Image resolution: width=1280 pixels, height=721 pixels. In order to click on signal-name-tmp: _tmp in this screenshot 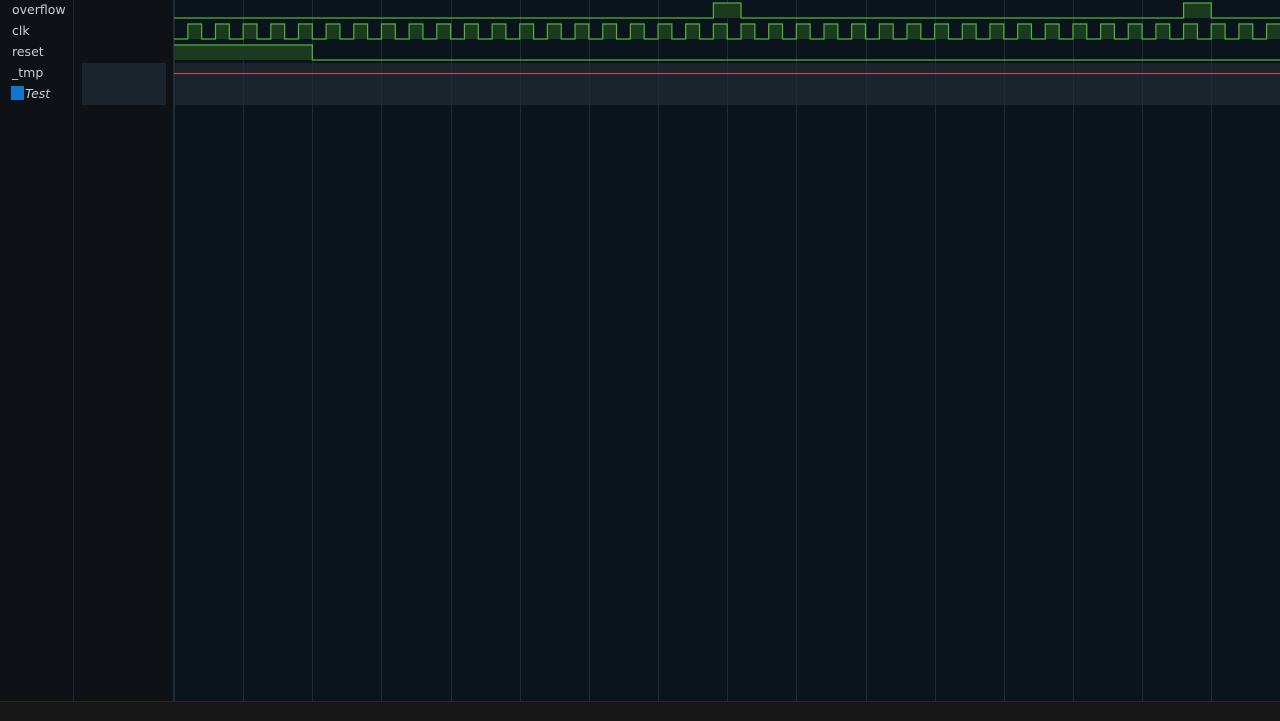, I will do `click(27, 73)`.